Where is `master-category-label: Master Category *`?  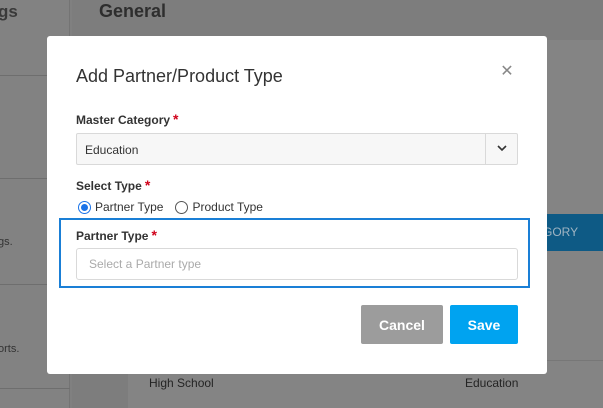 master-category-label: Master Category * is located at coordinates (127, 119).